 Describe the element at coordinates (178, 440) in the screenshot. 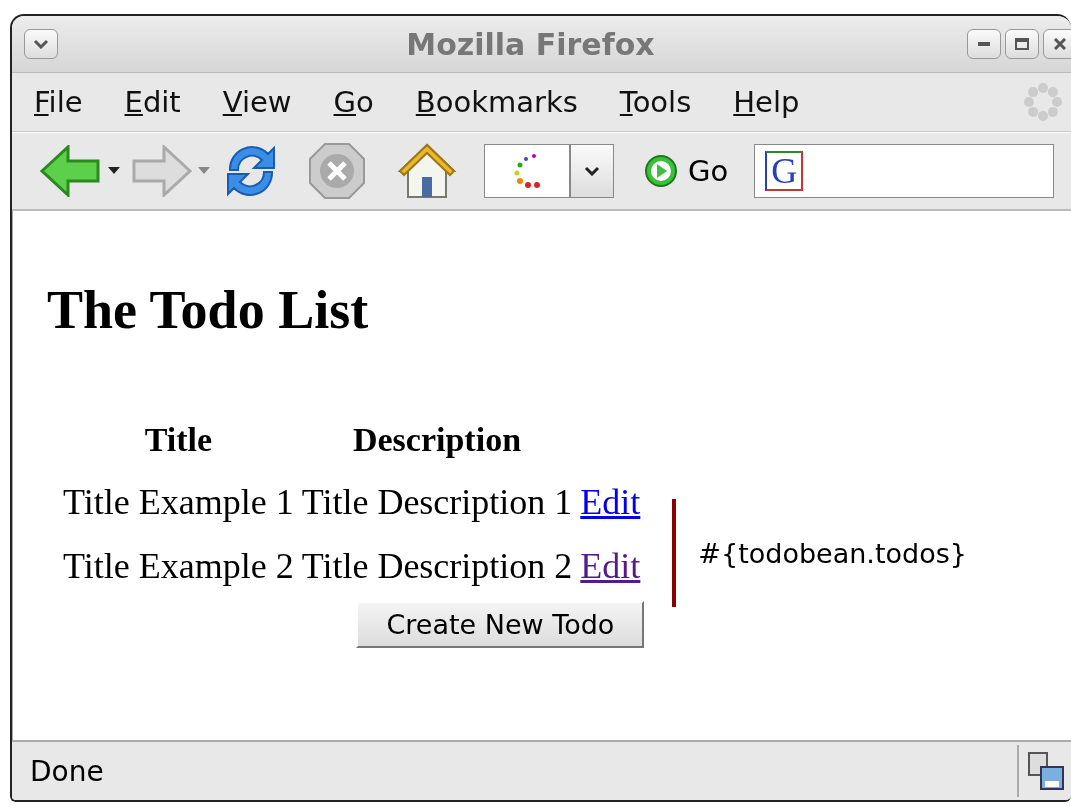

I see `column-header: Title` at that location.